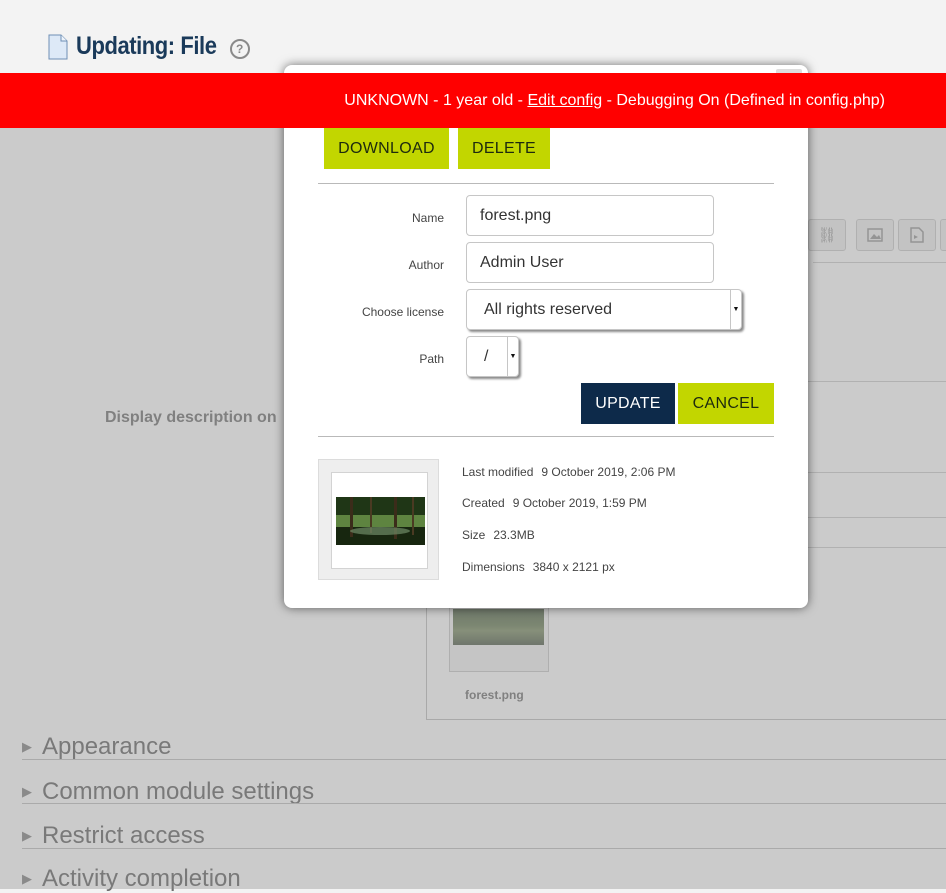 The height and width of the screenshot is (893, 946). Describe the element at coordinates (590, 262) in the screenshot. I see `author-input: Admin User` at that location.